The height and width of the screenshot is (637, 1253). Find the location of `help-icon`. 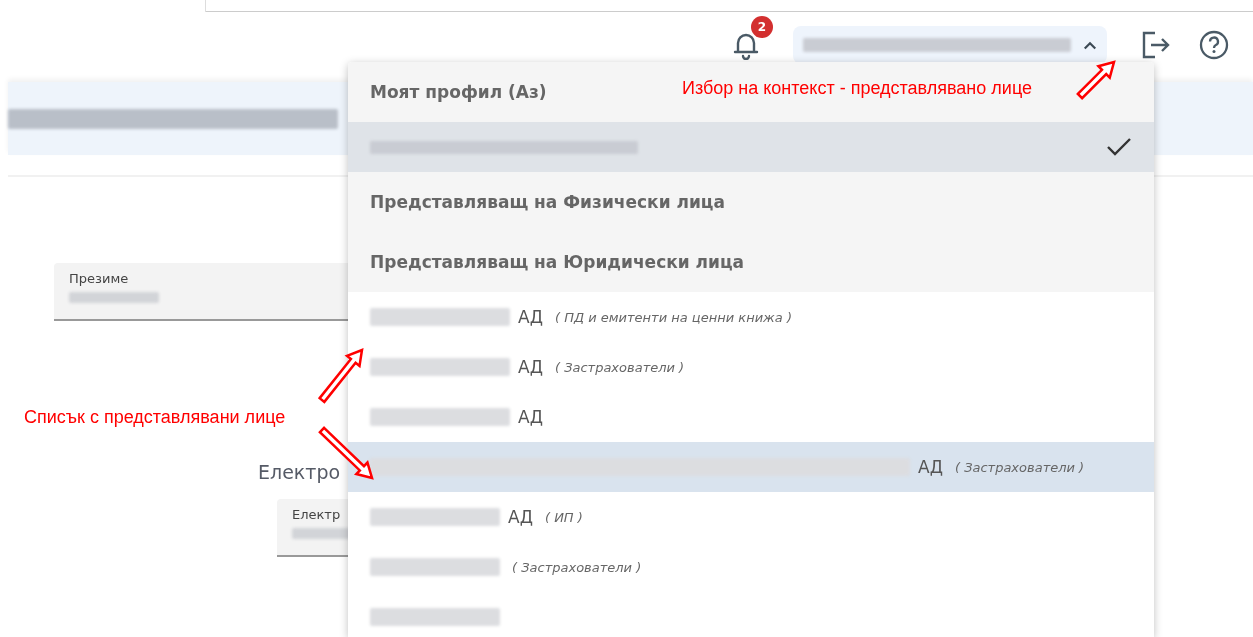

help-icon is located at coordinates (1214, 45).